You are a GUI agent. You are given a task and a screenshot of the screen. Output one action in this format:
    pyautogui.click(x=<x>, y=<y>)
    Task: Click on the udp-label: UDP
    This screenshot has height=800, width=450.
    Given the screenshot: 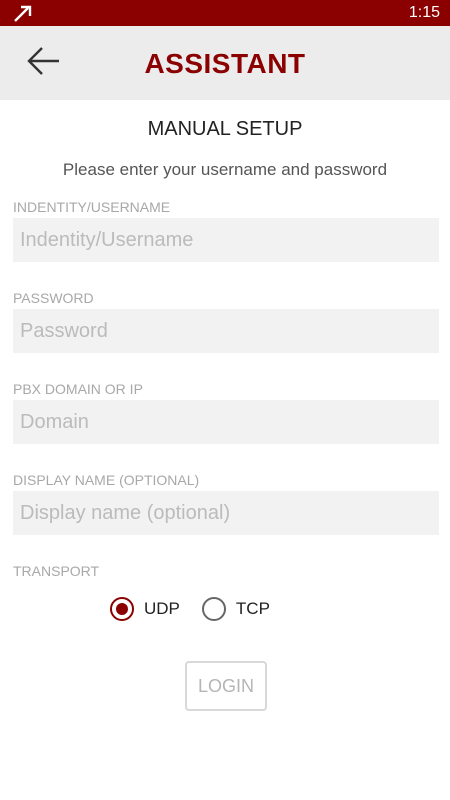 What is the action you would take?
    pyautogui.click(x=162, y=608)
    